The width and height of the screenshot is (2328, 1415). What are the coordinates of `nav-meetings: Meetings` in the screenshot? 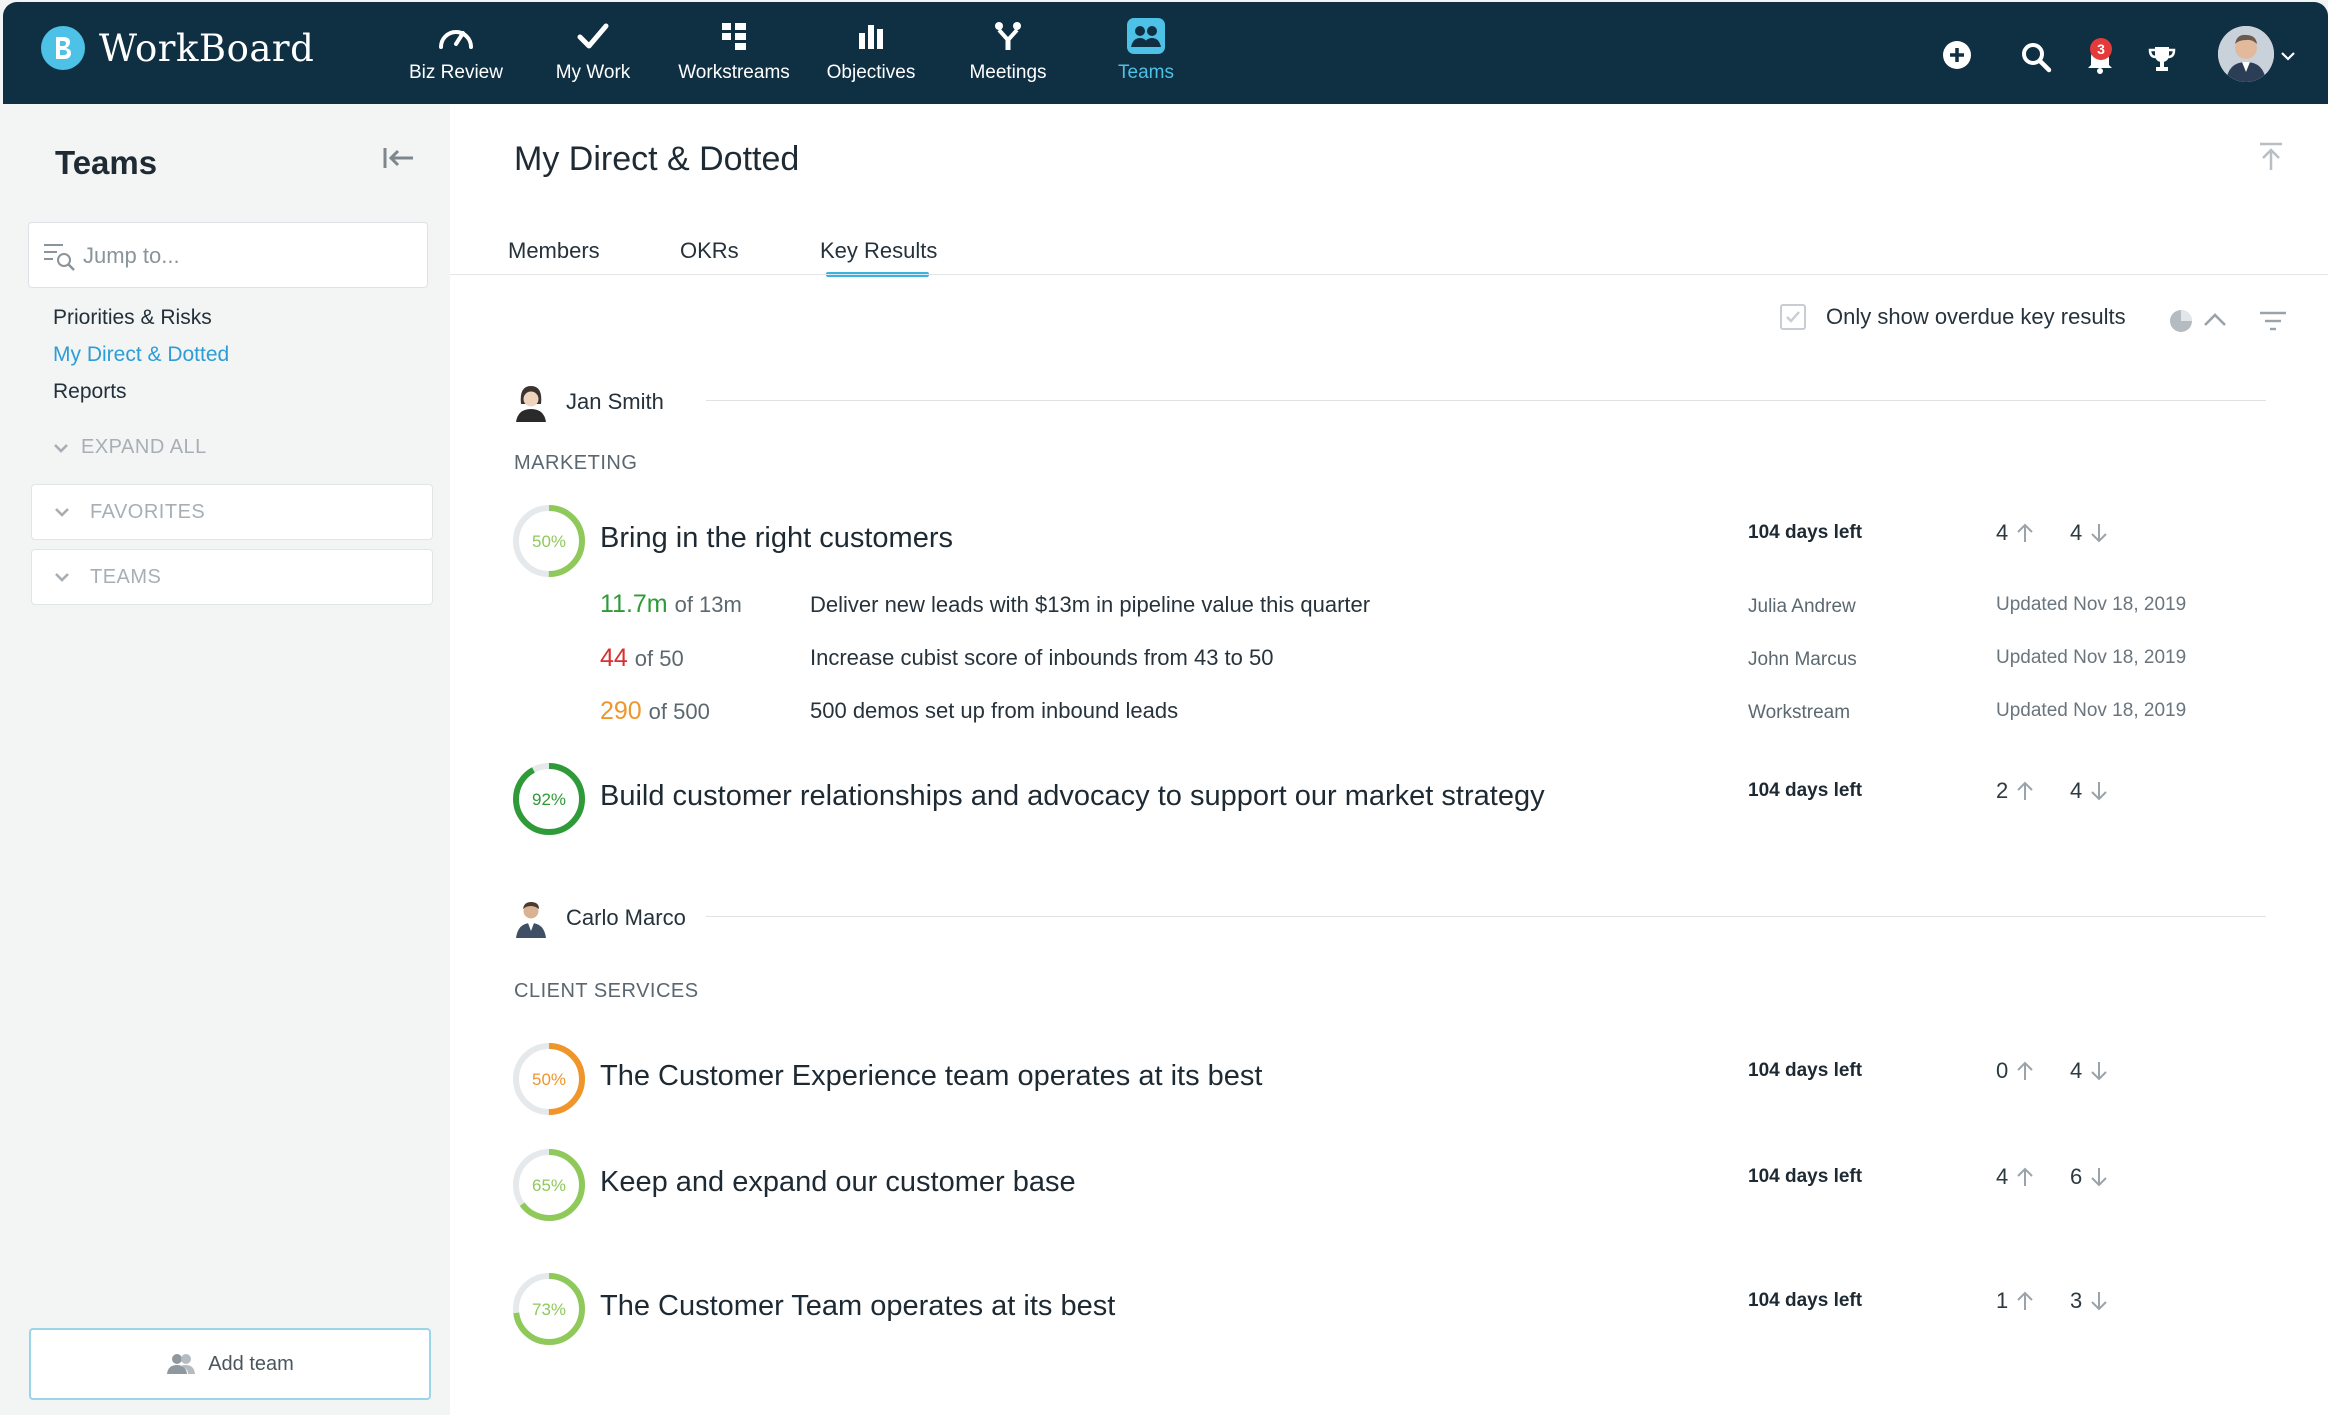 It's located at (1008, 56).